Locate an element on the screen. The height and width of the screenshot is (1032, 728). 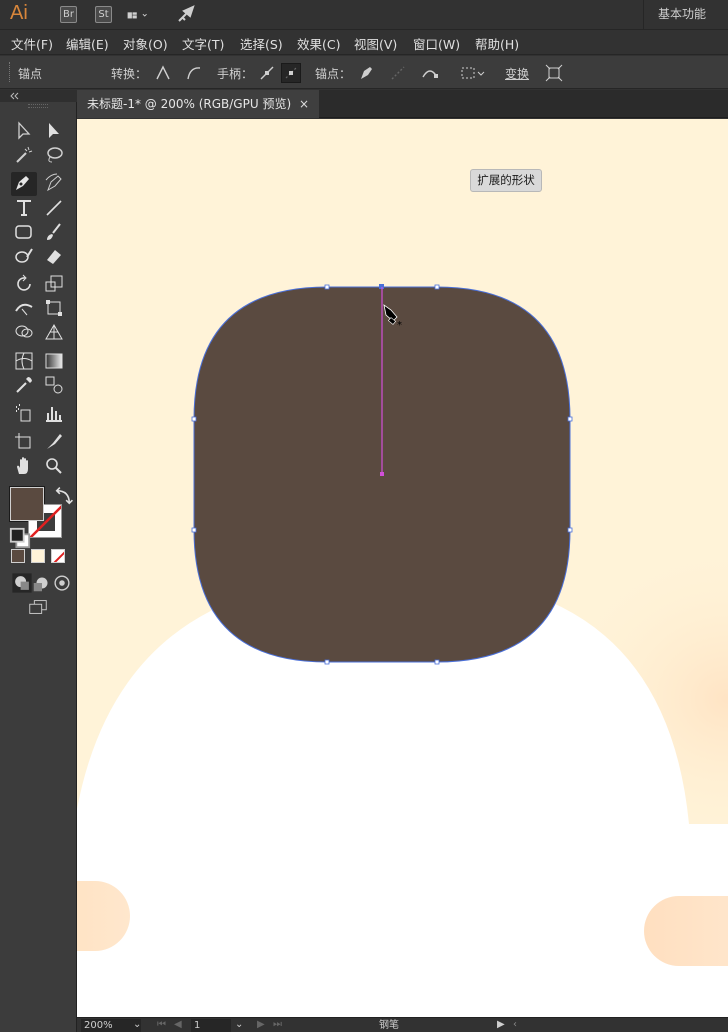
lasso-tool-icon is located at coordinates (54, 155).